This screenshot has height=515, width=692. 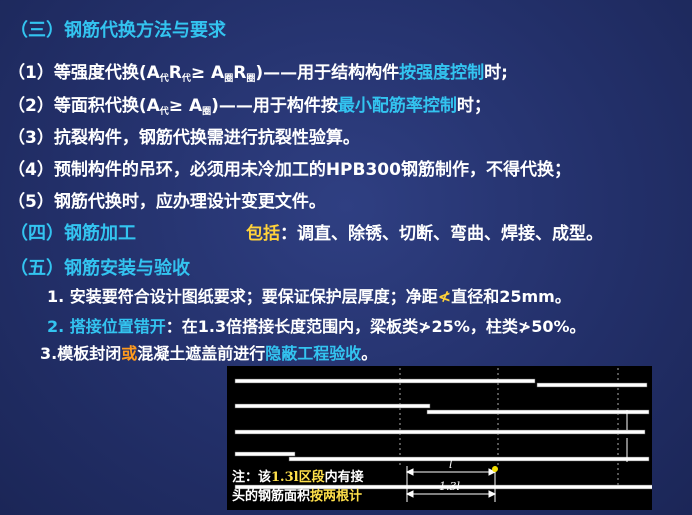 What do you see at coordinates (263, 234) in the screenshot?
I see `include-label: 包括` at bounding box center [263, 234].